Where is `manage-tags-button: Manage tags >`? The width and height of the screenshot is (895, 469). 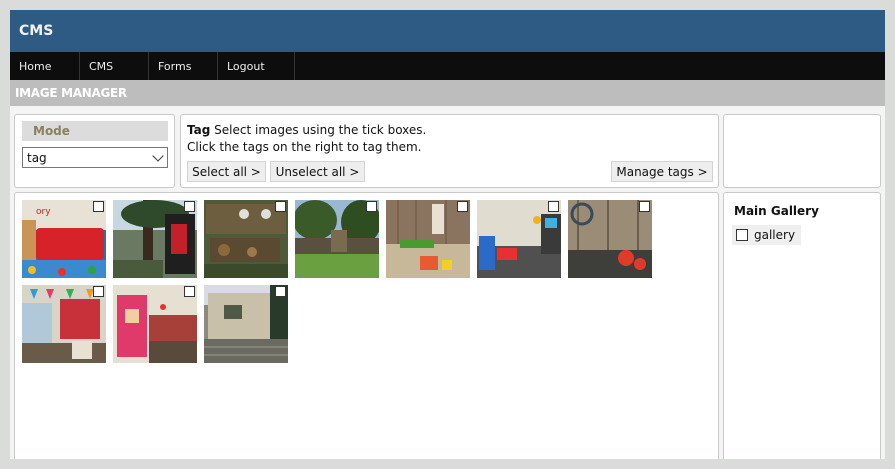
manage-tags-button: Manage tags > is located at coordinates (662, 171).